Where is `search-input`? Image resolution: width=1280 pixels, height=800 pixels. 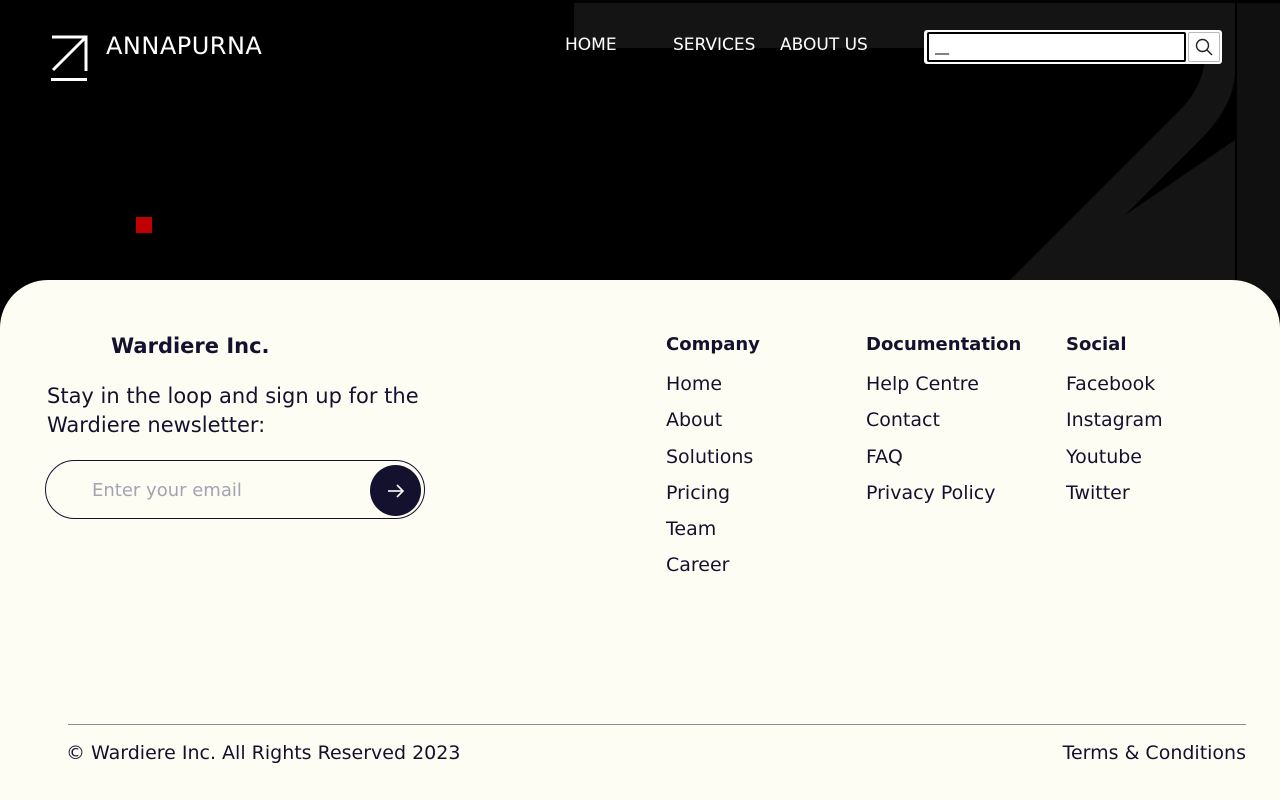 search-input is located at coordinates (1056, 47).